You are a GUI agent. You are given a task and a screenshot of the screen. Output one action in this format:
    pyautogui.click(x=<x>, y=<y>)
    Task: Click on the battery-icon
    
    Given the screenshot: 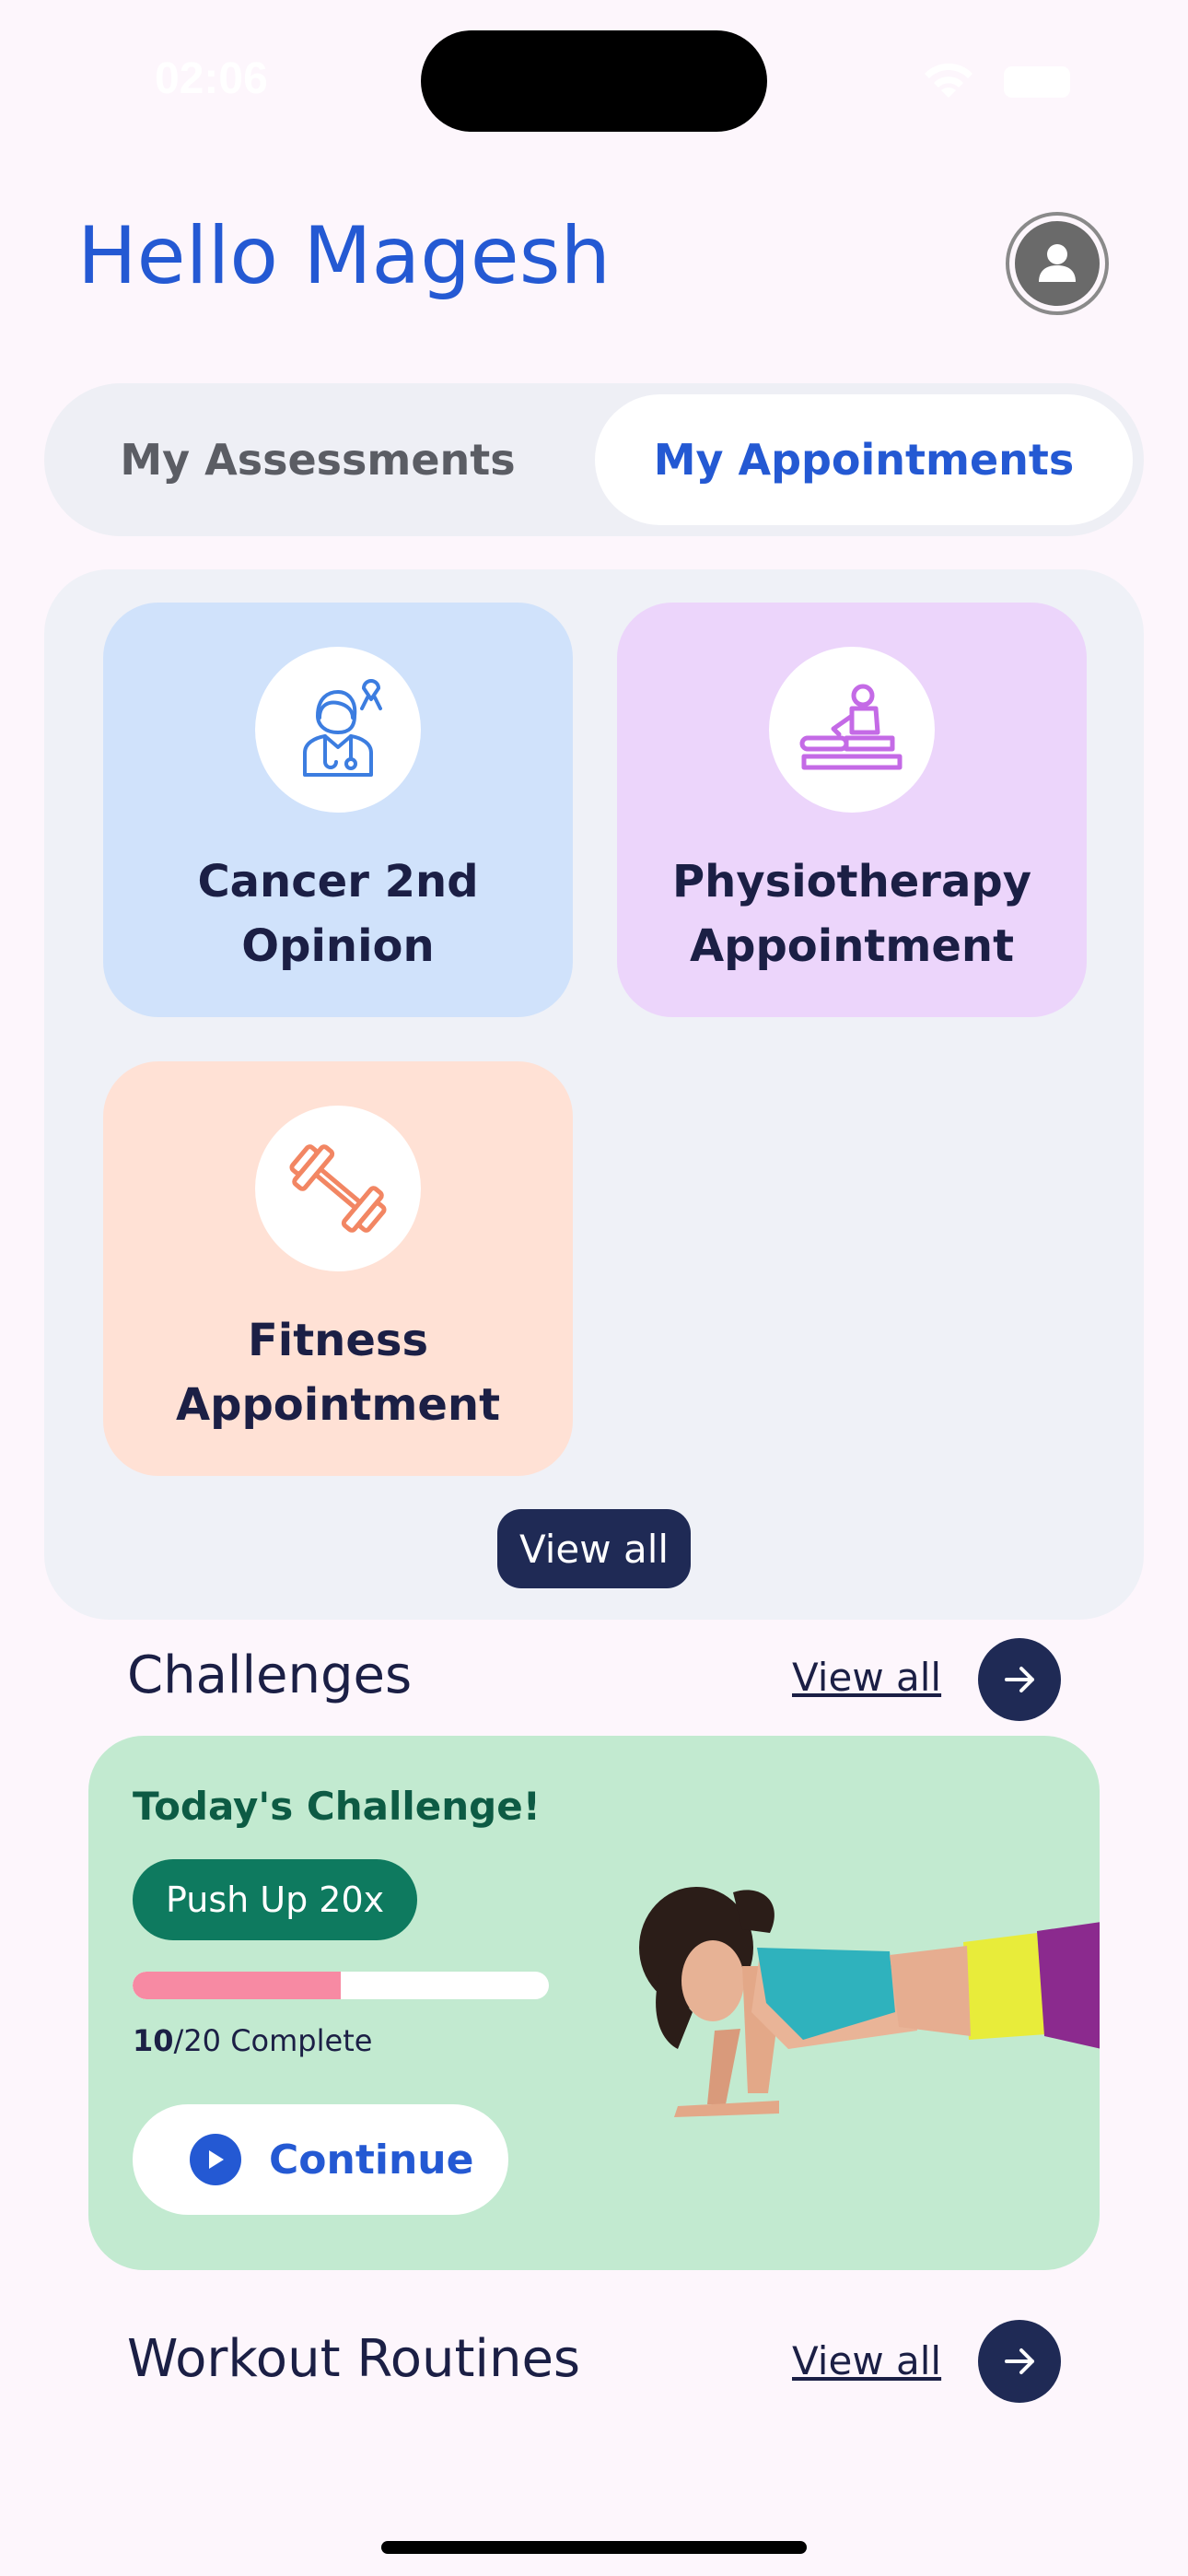 What is the action you would take?
    pyautogui.click(x=1037, y=82)
    